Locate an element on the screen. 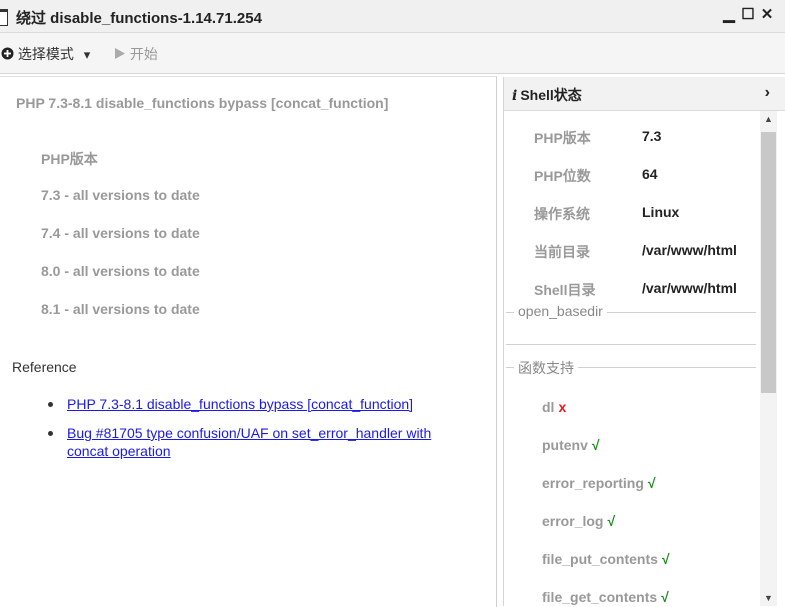  functions-group: 函数支持 is located at coordinates (631, 368).